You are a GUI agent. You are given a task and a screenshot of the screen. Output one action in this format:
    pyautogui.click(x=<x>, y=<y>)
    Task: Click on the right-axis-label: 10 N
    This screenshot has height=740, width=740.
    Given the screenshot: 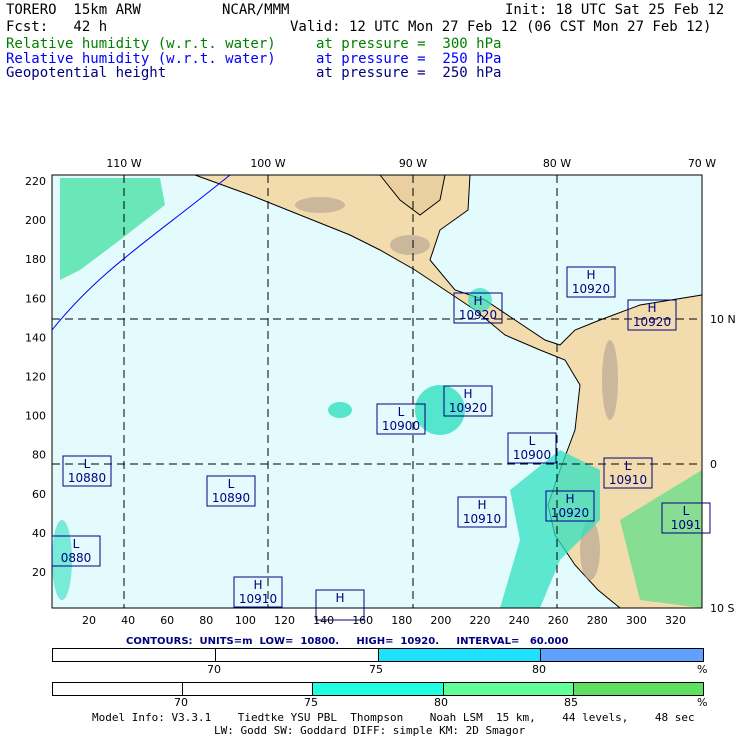 What is the action you would take?
    pyautogui.click(x=723, y=319)
    